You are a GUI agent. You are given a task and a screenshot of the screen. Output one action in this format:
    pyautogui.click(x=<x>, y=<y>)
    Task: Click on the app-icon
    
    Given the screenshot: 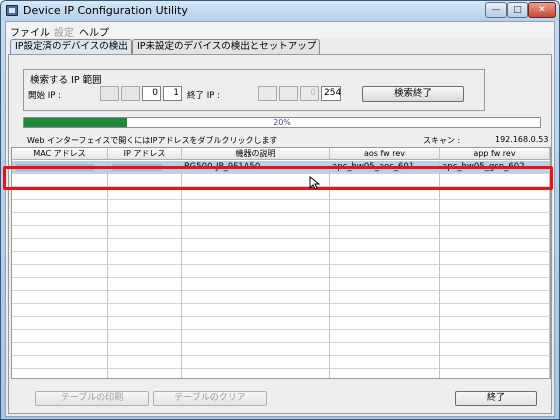 What is the action you would take?
    pyautogui.click(x=12, y=10)
    